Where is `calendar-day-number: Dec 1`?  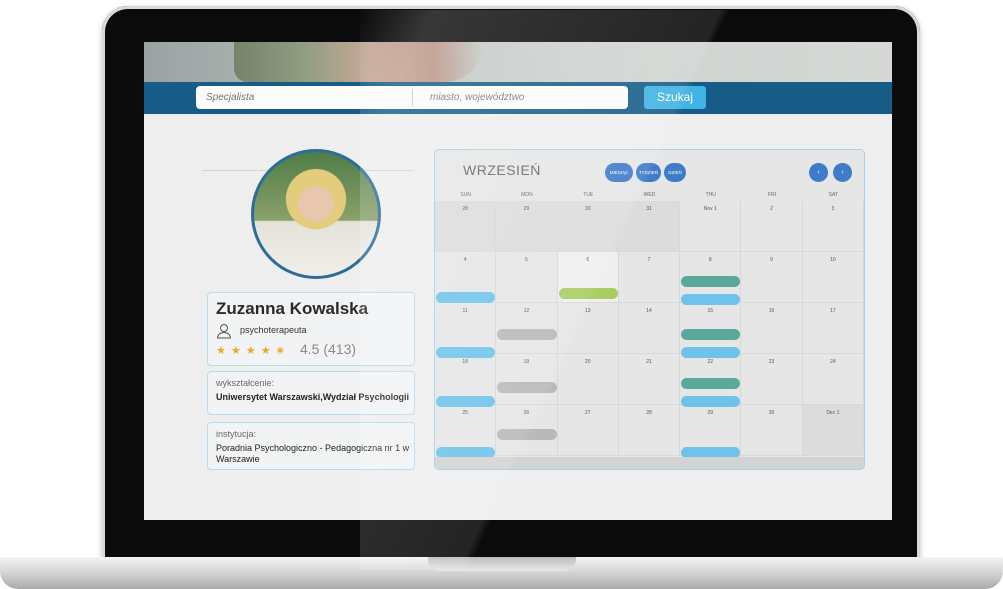 calendar-day-number: Dec 1 is located at coordinates (833, 413).